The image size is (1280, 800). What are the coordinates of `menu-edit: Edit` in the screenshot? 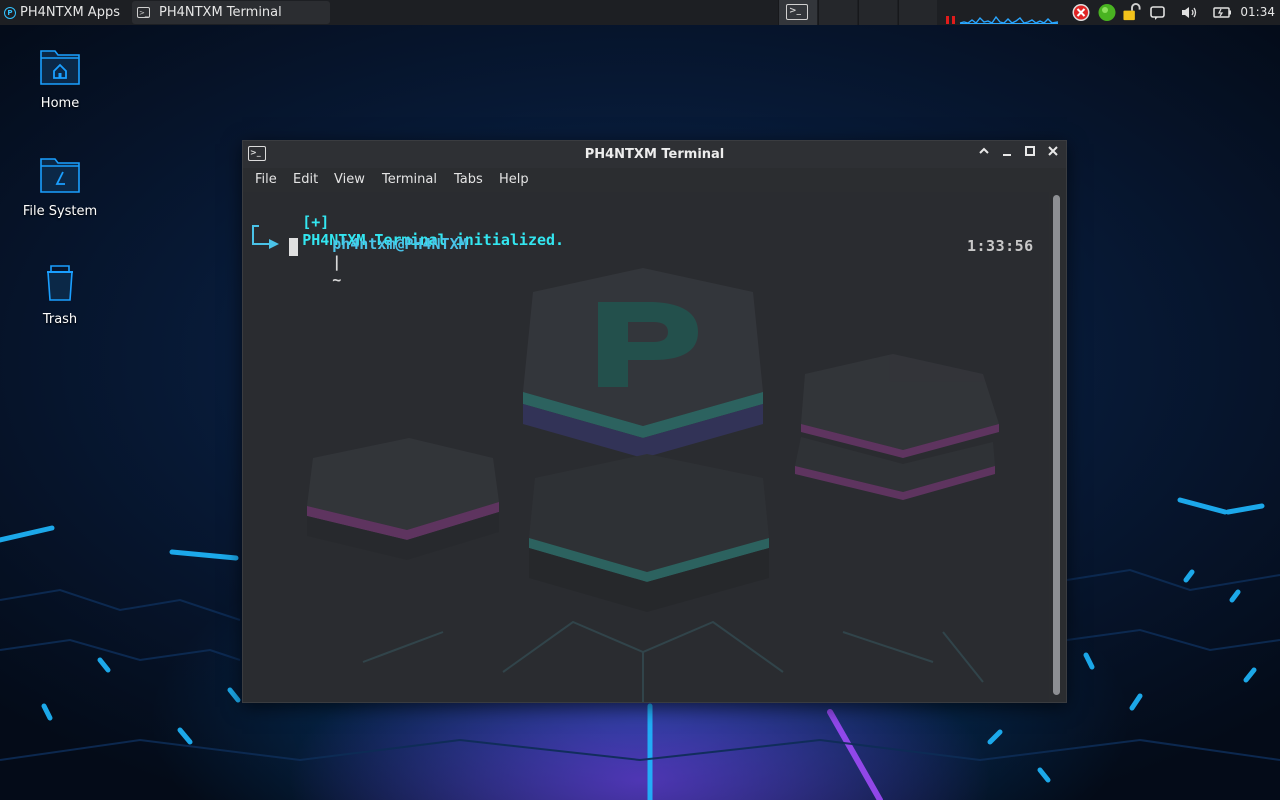 It's located at (305, 180).